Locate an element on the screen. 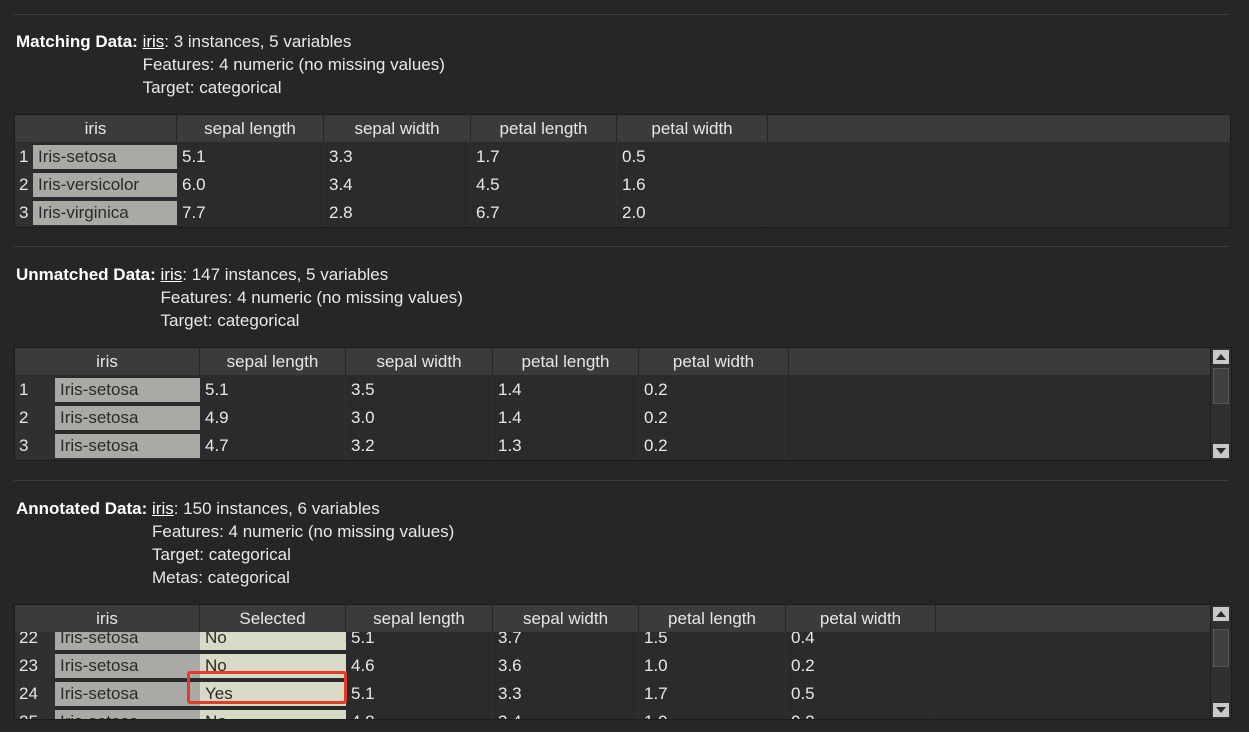 The image size is (1249, 732). petal-length-cell: 1.0 is located at coordinates (712, 666).